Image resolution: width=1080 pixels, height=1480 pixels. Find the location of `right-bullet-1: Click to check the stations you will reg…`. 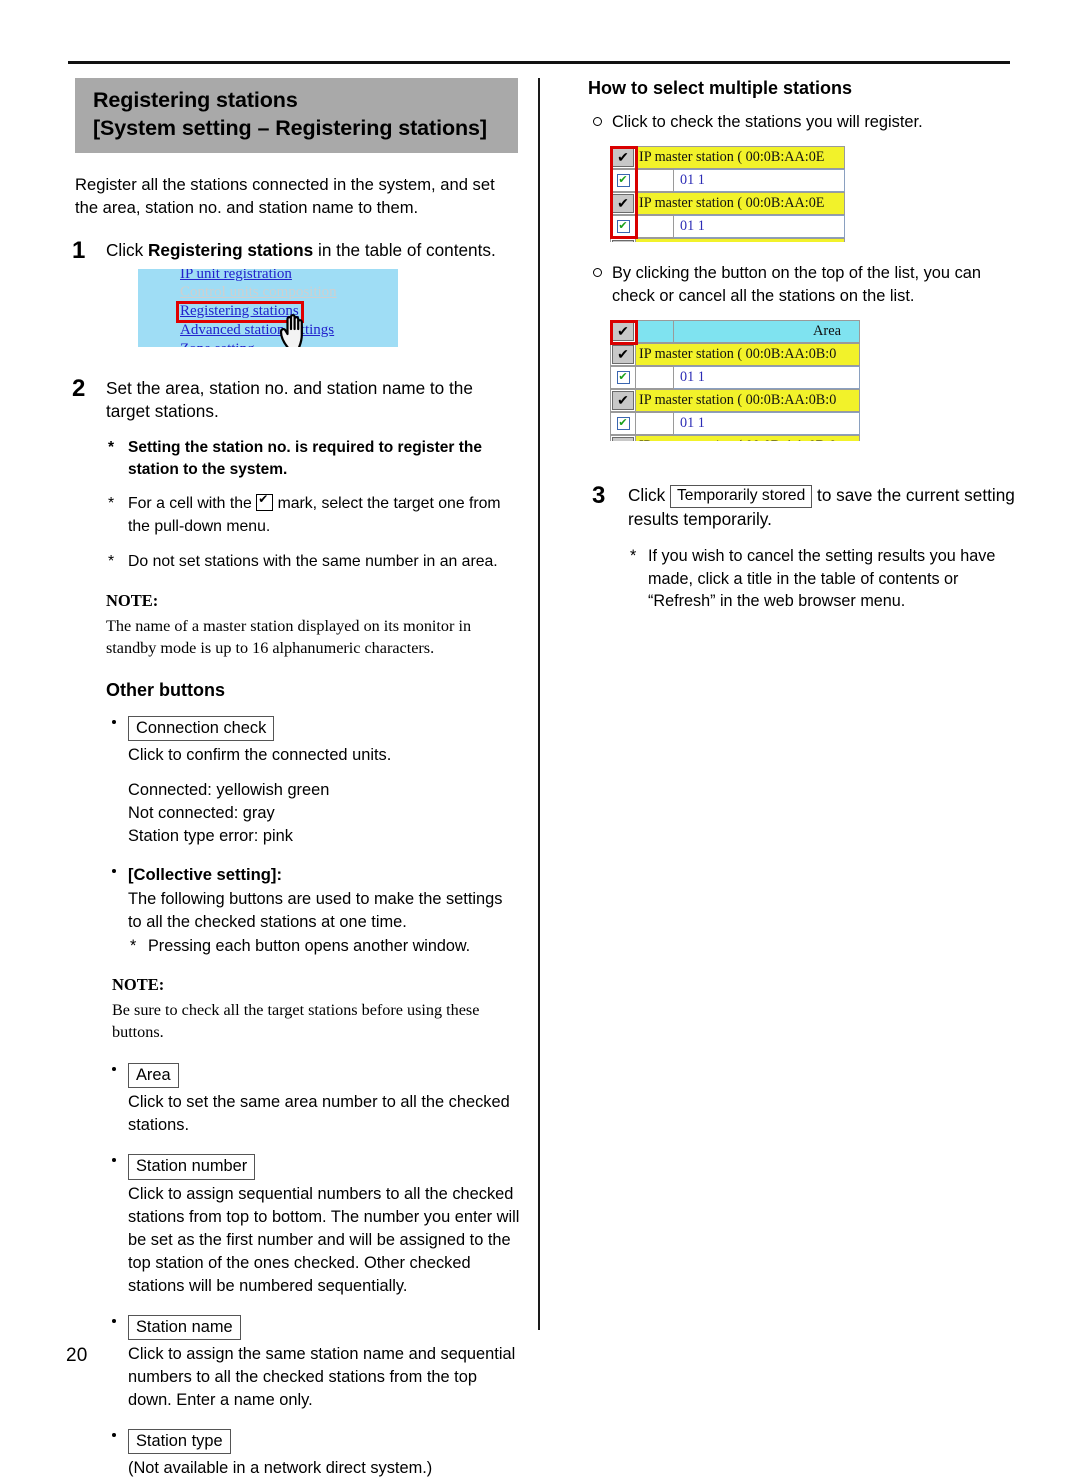

right-bullet-1: Click to check the stations you will reg… is located at coordinates (808, 122).